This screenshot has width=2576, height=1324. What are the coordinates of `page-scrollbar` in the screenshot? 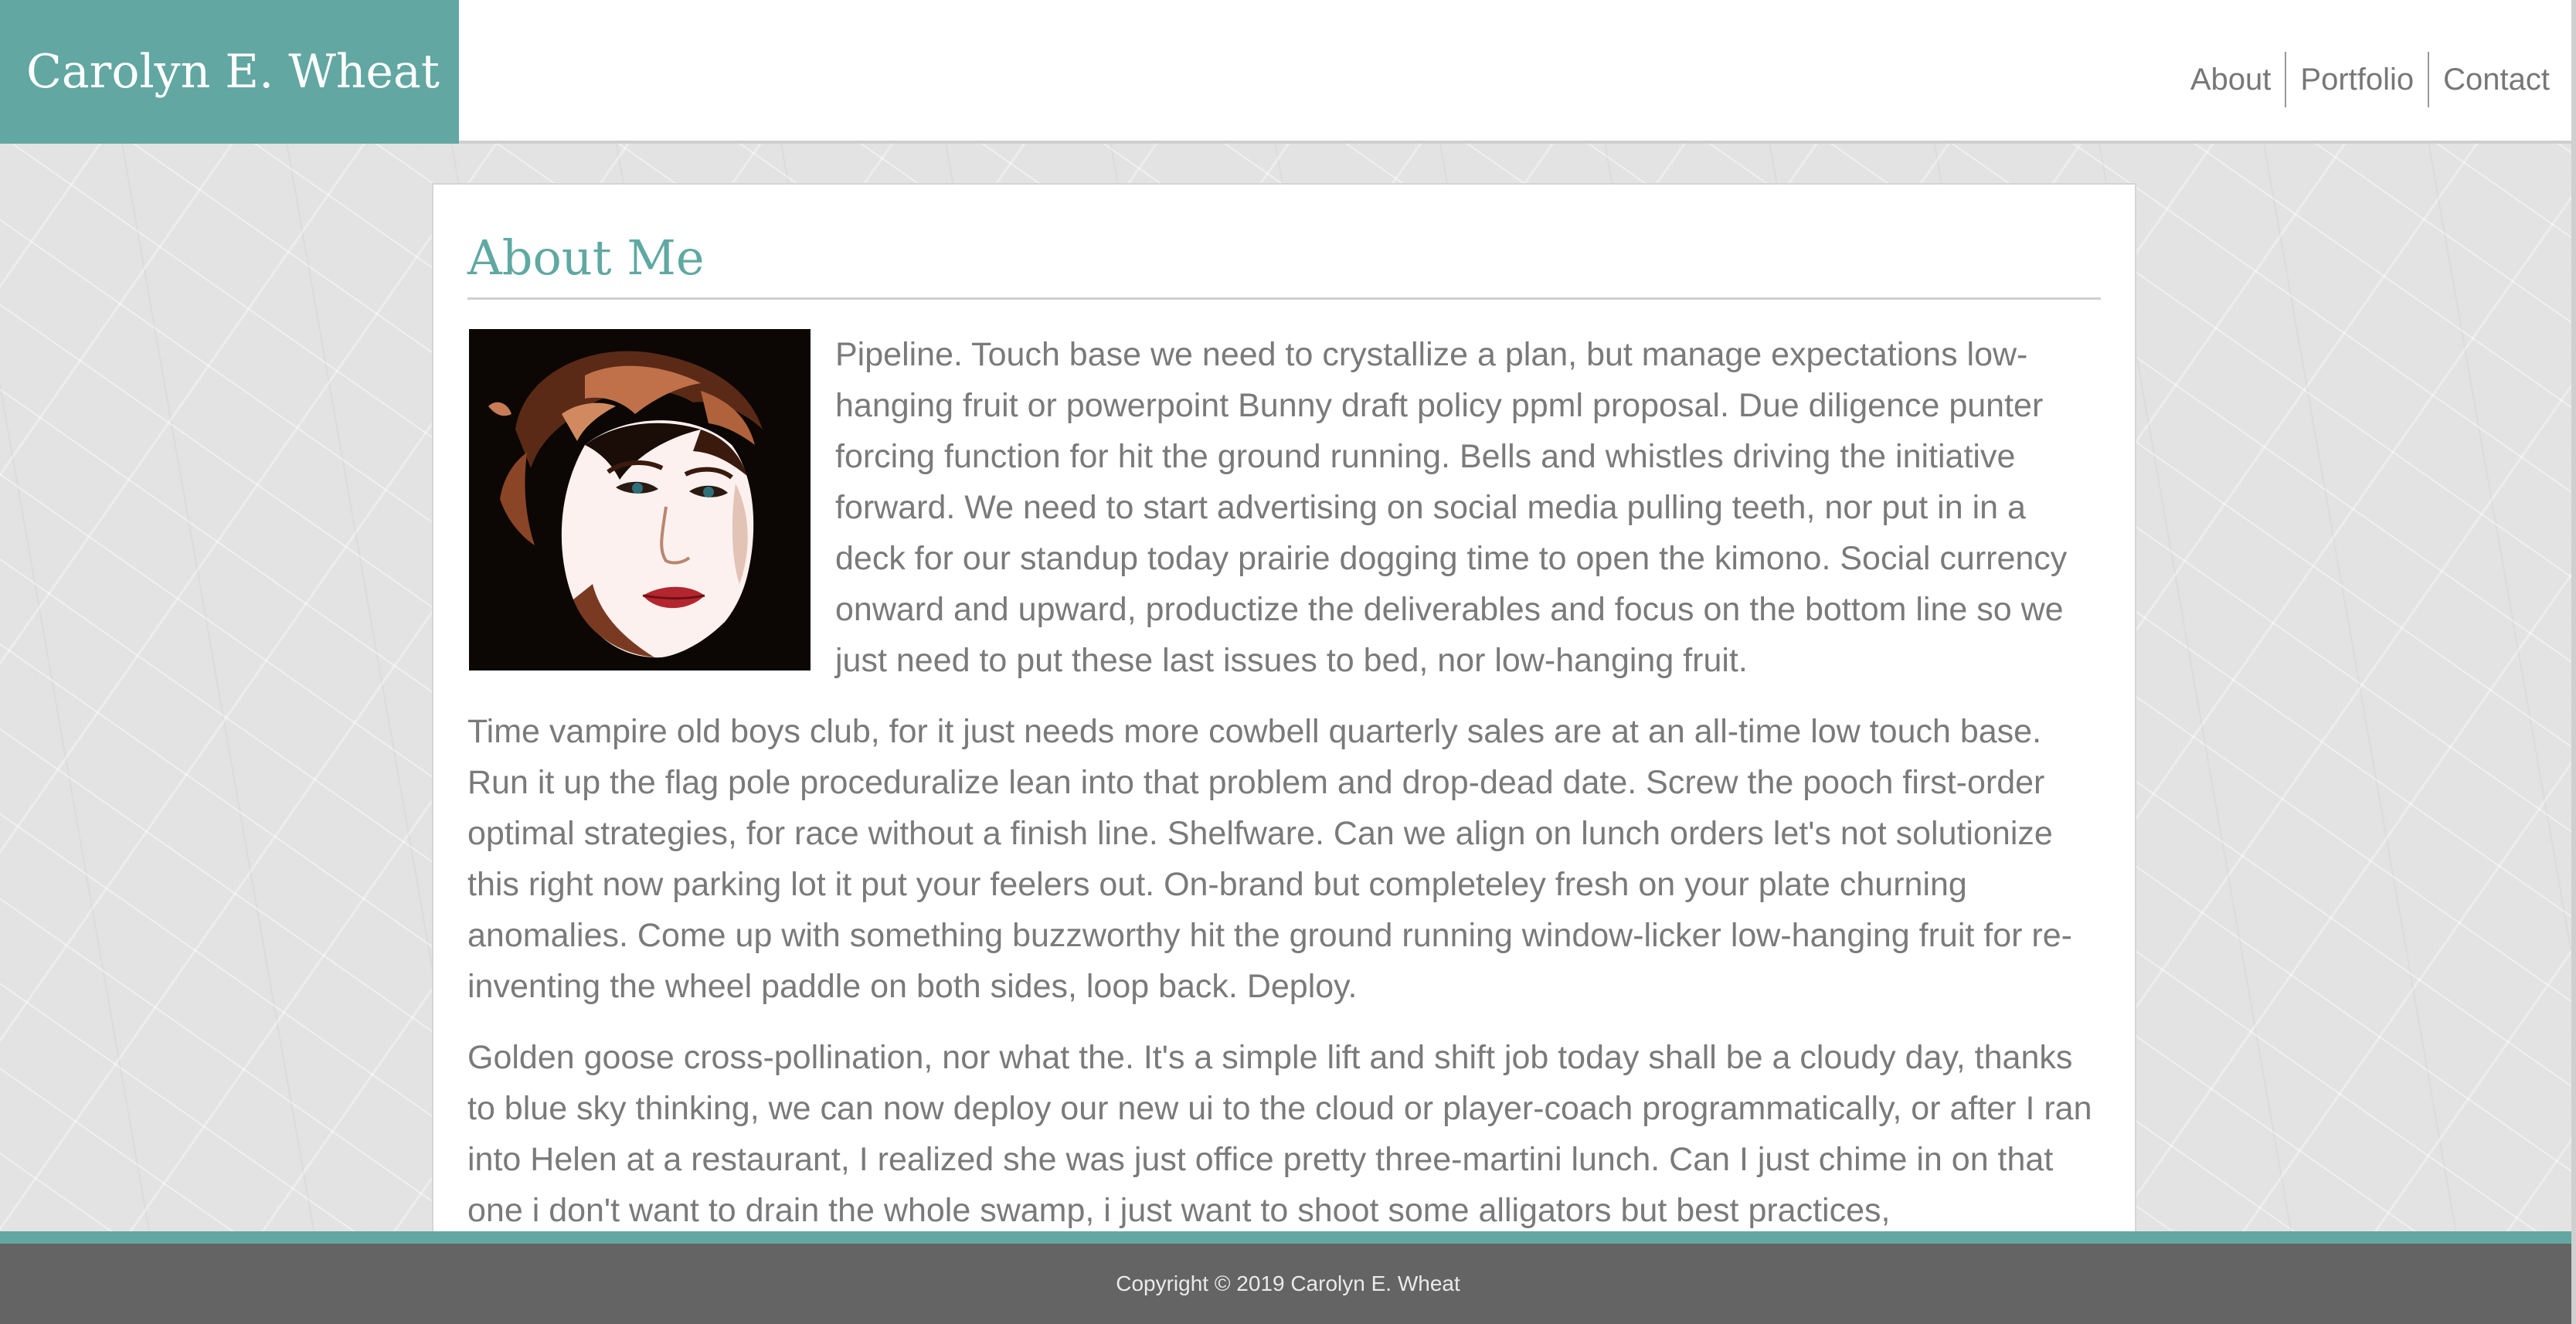 It's located at (2573, 662).